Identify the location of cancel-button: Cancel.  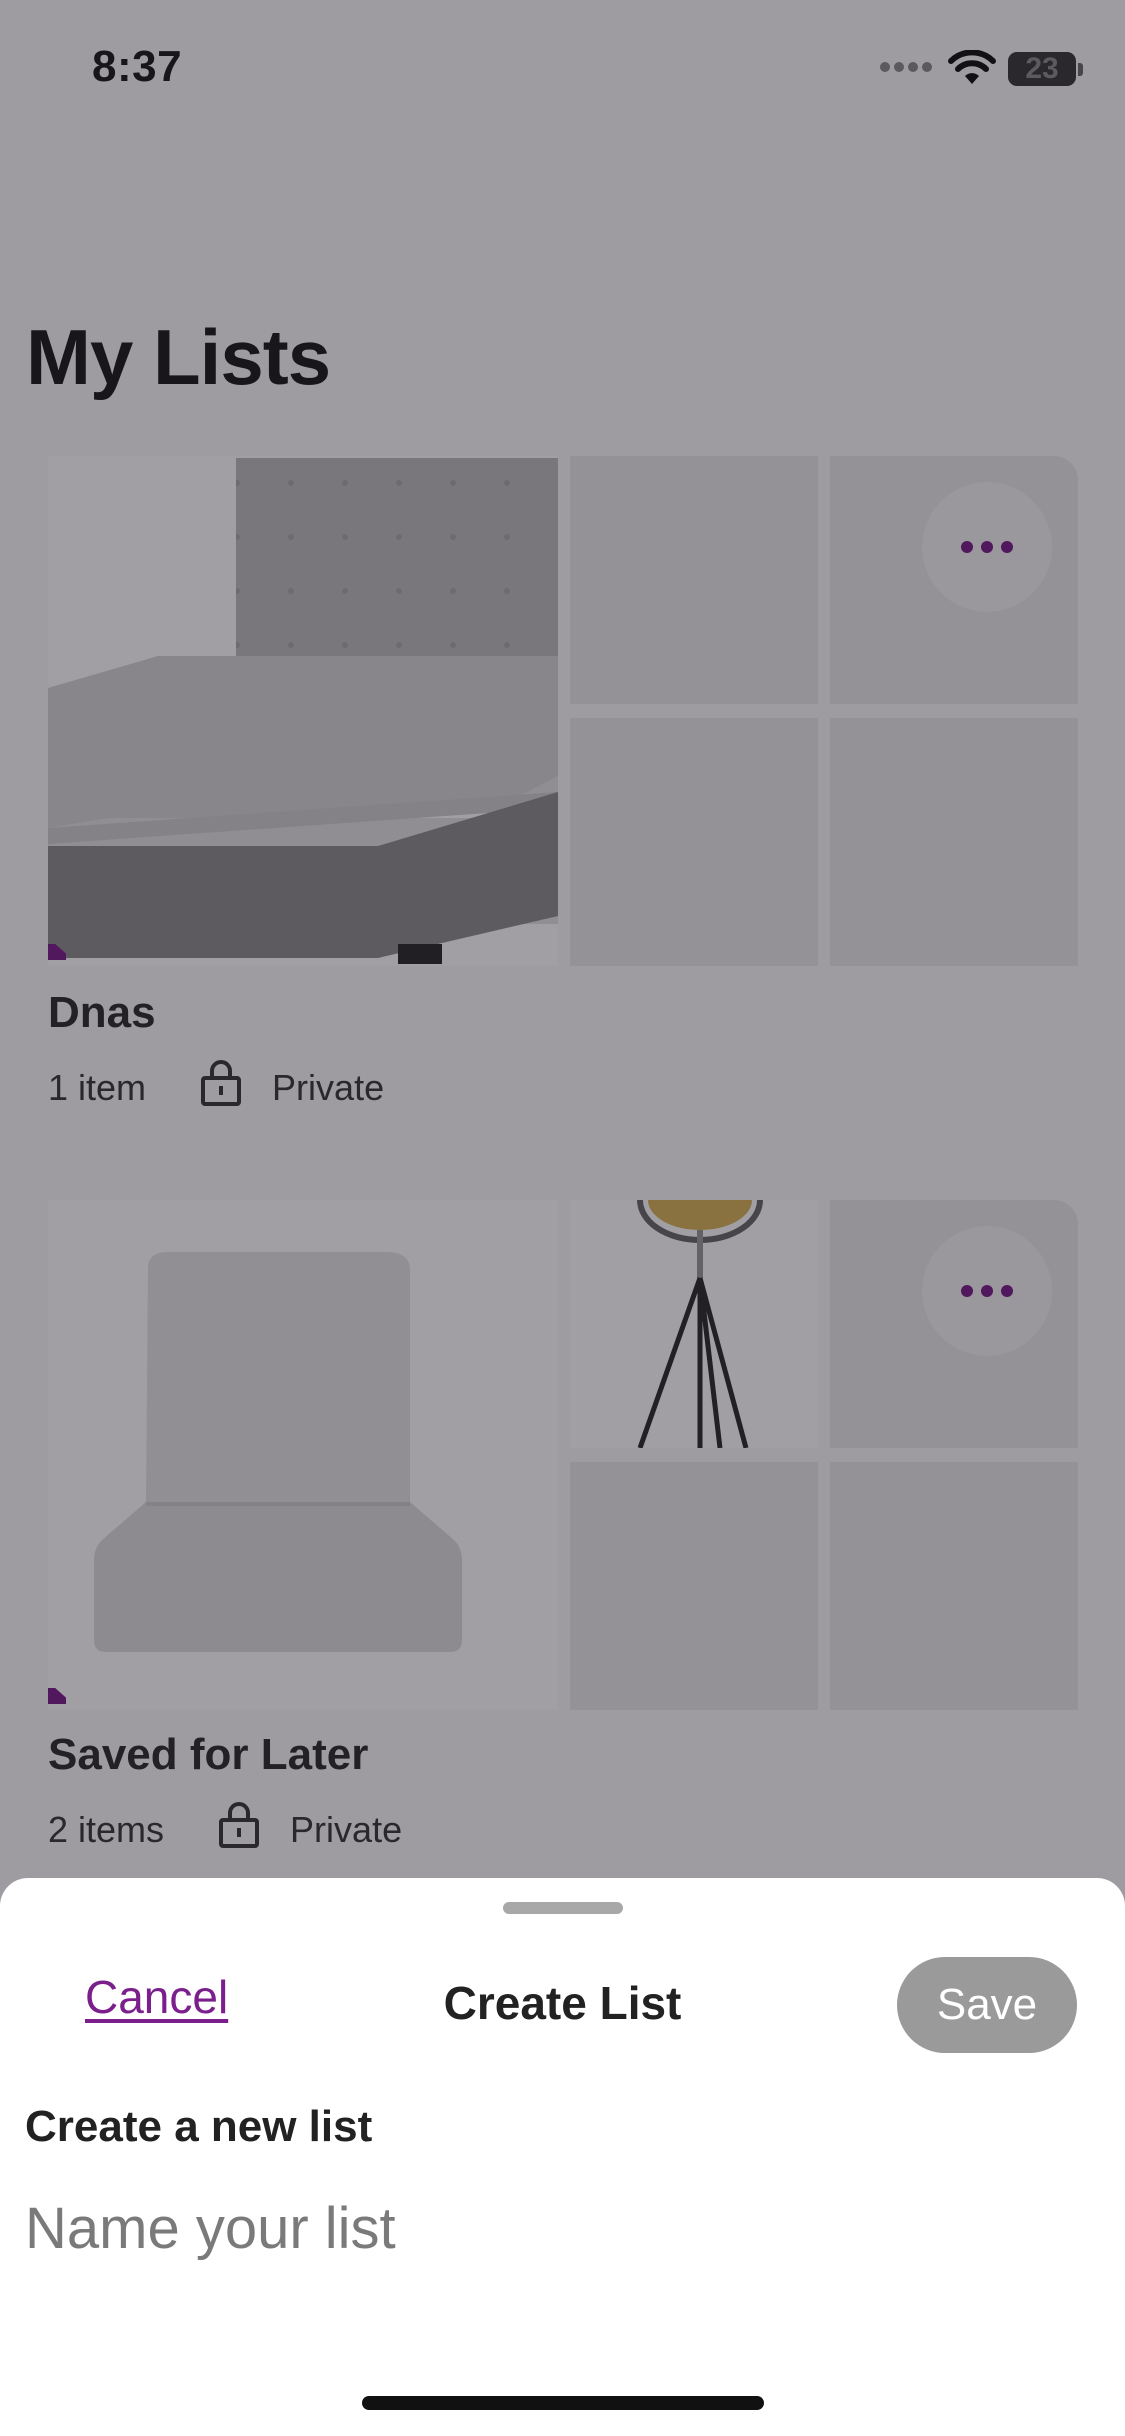
(156, 1997).